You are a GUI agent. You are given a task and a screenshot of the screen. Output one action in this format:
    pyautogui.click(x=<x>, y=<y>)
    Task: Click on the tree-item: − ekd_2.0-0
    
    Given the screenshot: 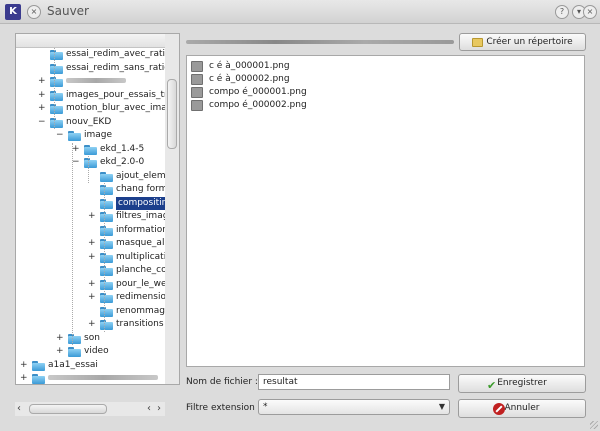 What is the action you would take?
    pyautogui.click(x=91, y=163)
    